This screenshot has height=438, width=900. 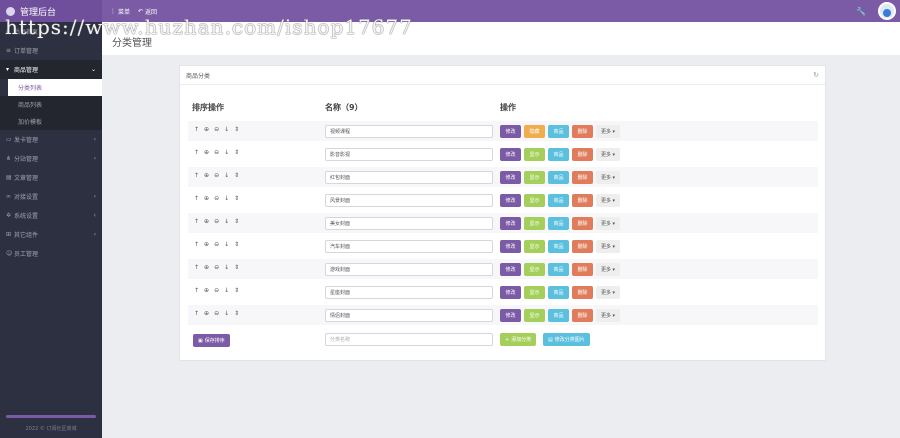 What do you see at coordinates (409, 339) in the screenshot?
I see `new-category-input` at bounding box center [409, 339].